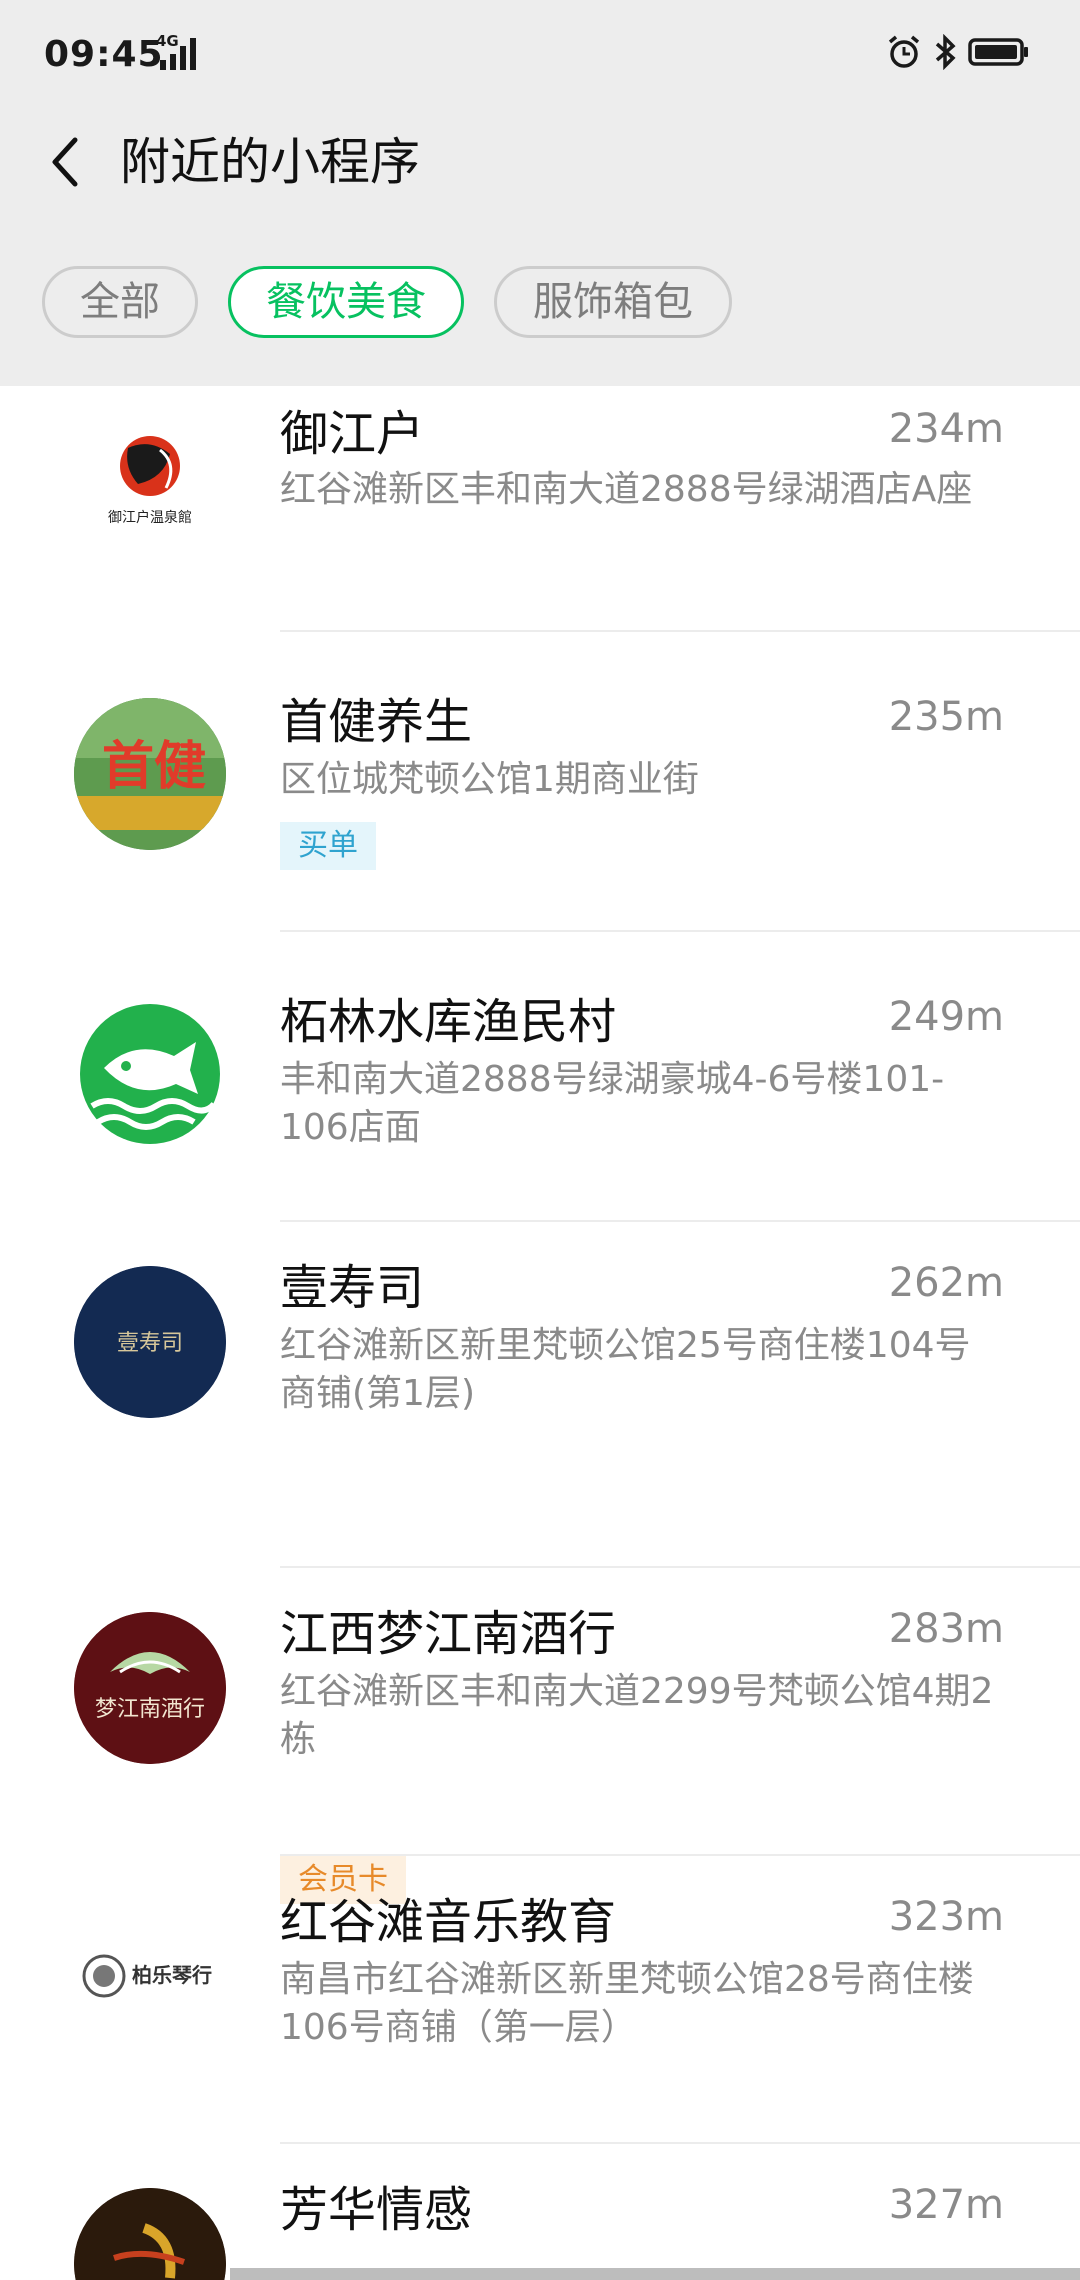 This screenshot has height=2280, width=1080. What do you see at coordinates (627, 2003) in the screenshot?
I see `item-address: 南昌市红谷滩新区新里梵顿公馆28号商住楼106号商铺（第一层）` at bounding box center [627, 2003].